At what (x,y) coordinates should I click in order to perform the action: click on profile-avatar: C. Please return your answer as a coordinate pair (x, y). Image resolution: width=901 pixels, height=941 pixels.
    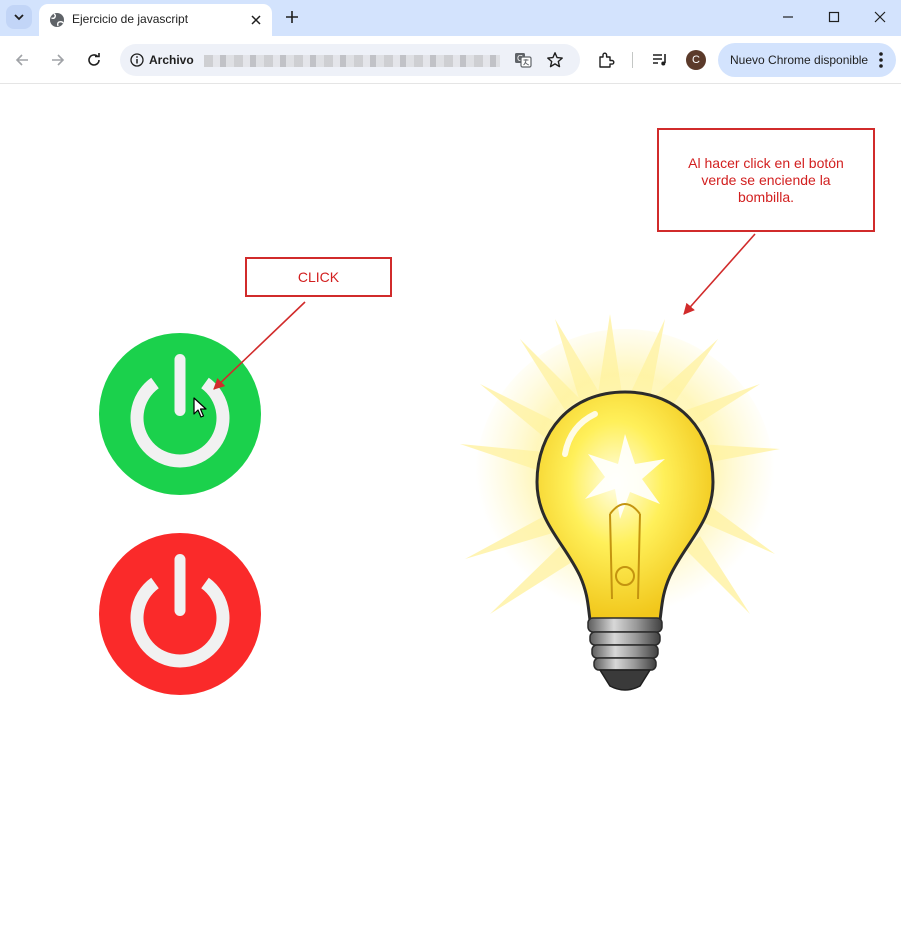
    Looking at the image, I should click on (696, 60).